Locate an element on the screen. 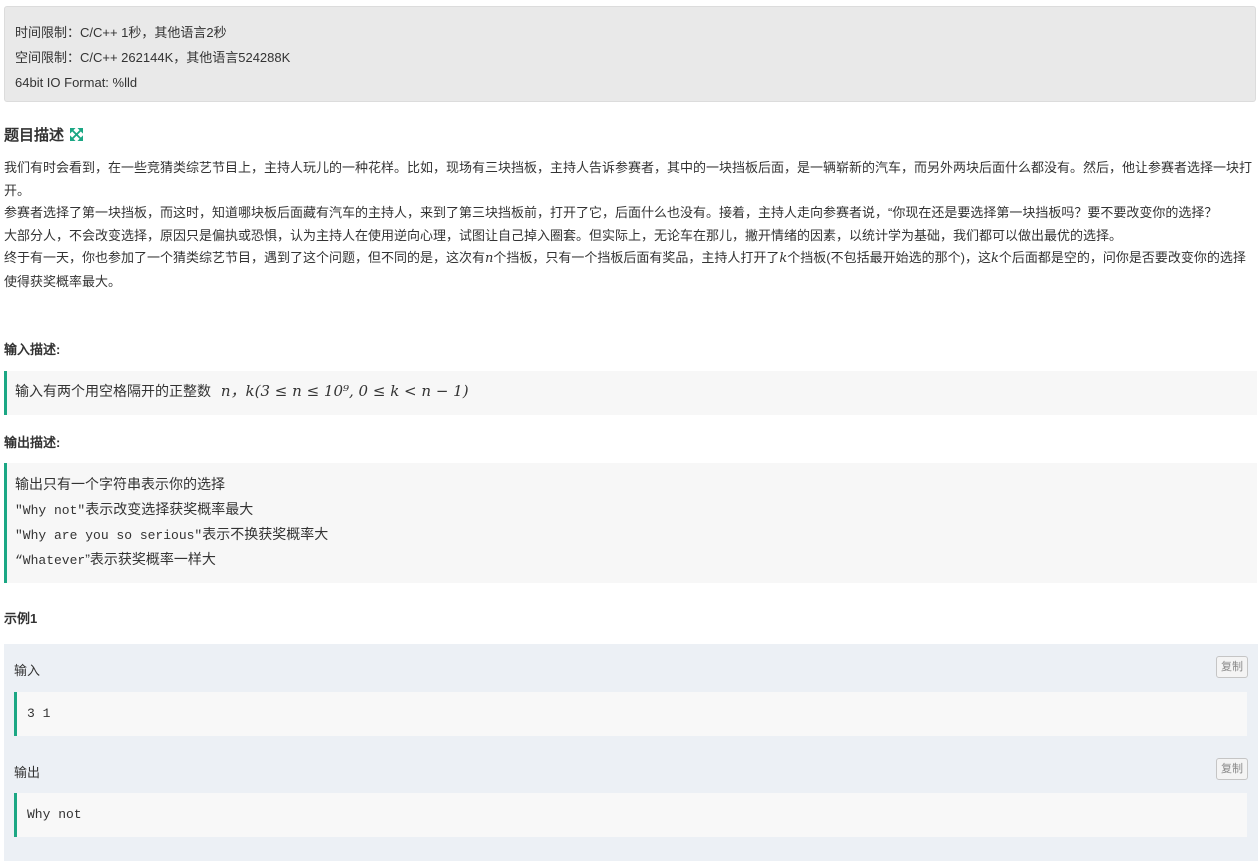 This screenshot has width=1260, height=863. example-input-code: 3 1 is located at coordinates (630, 714).